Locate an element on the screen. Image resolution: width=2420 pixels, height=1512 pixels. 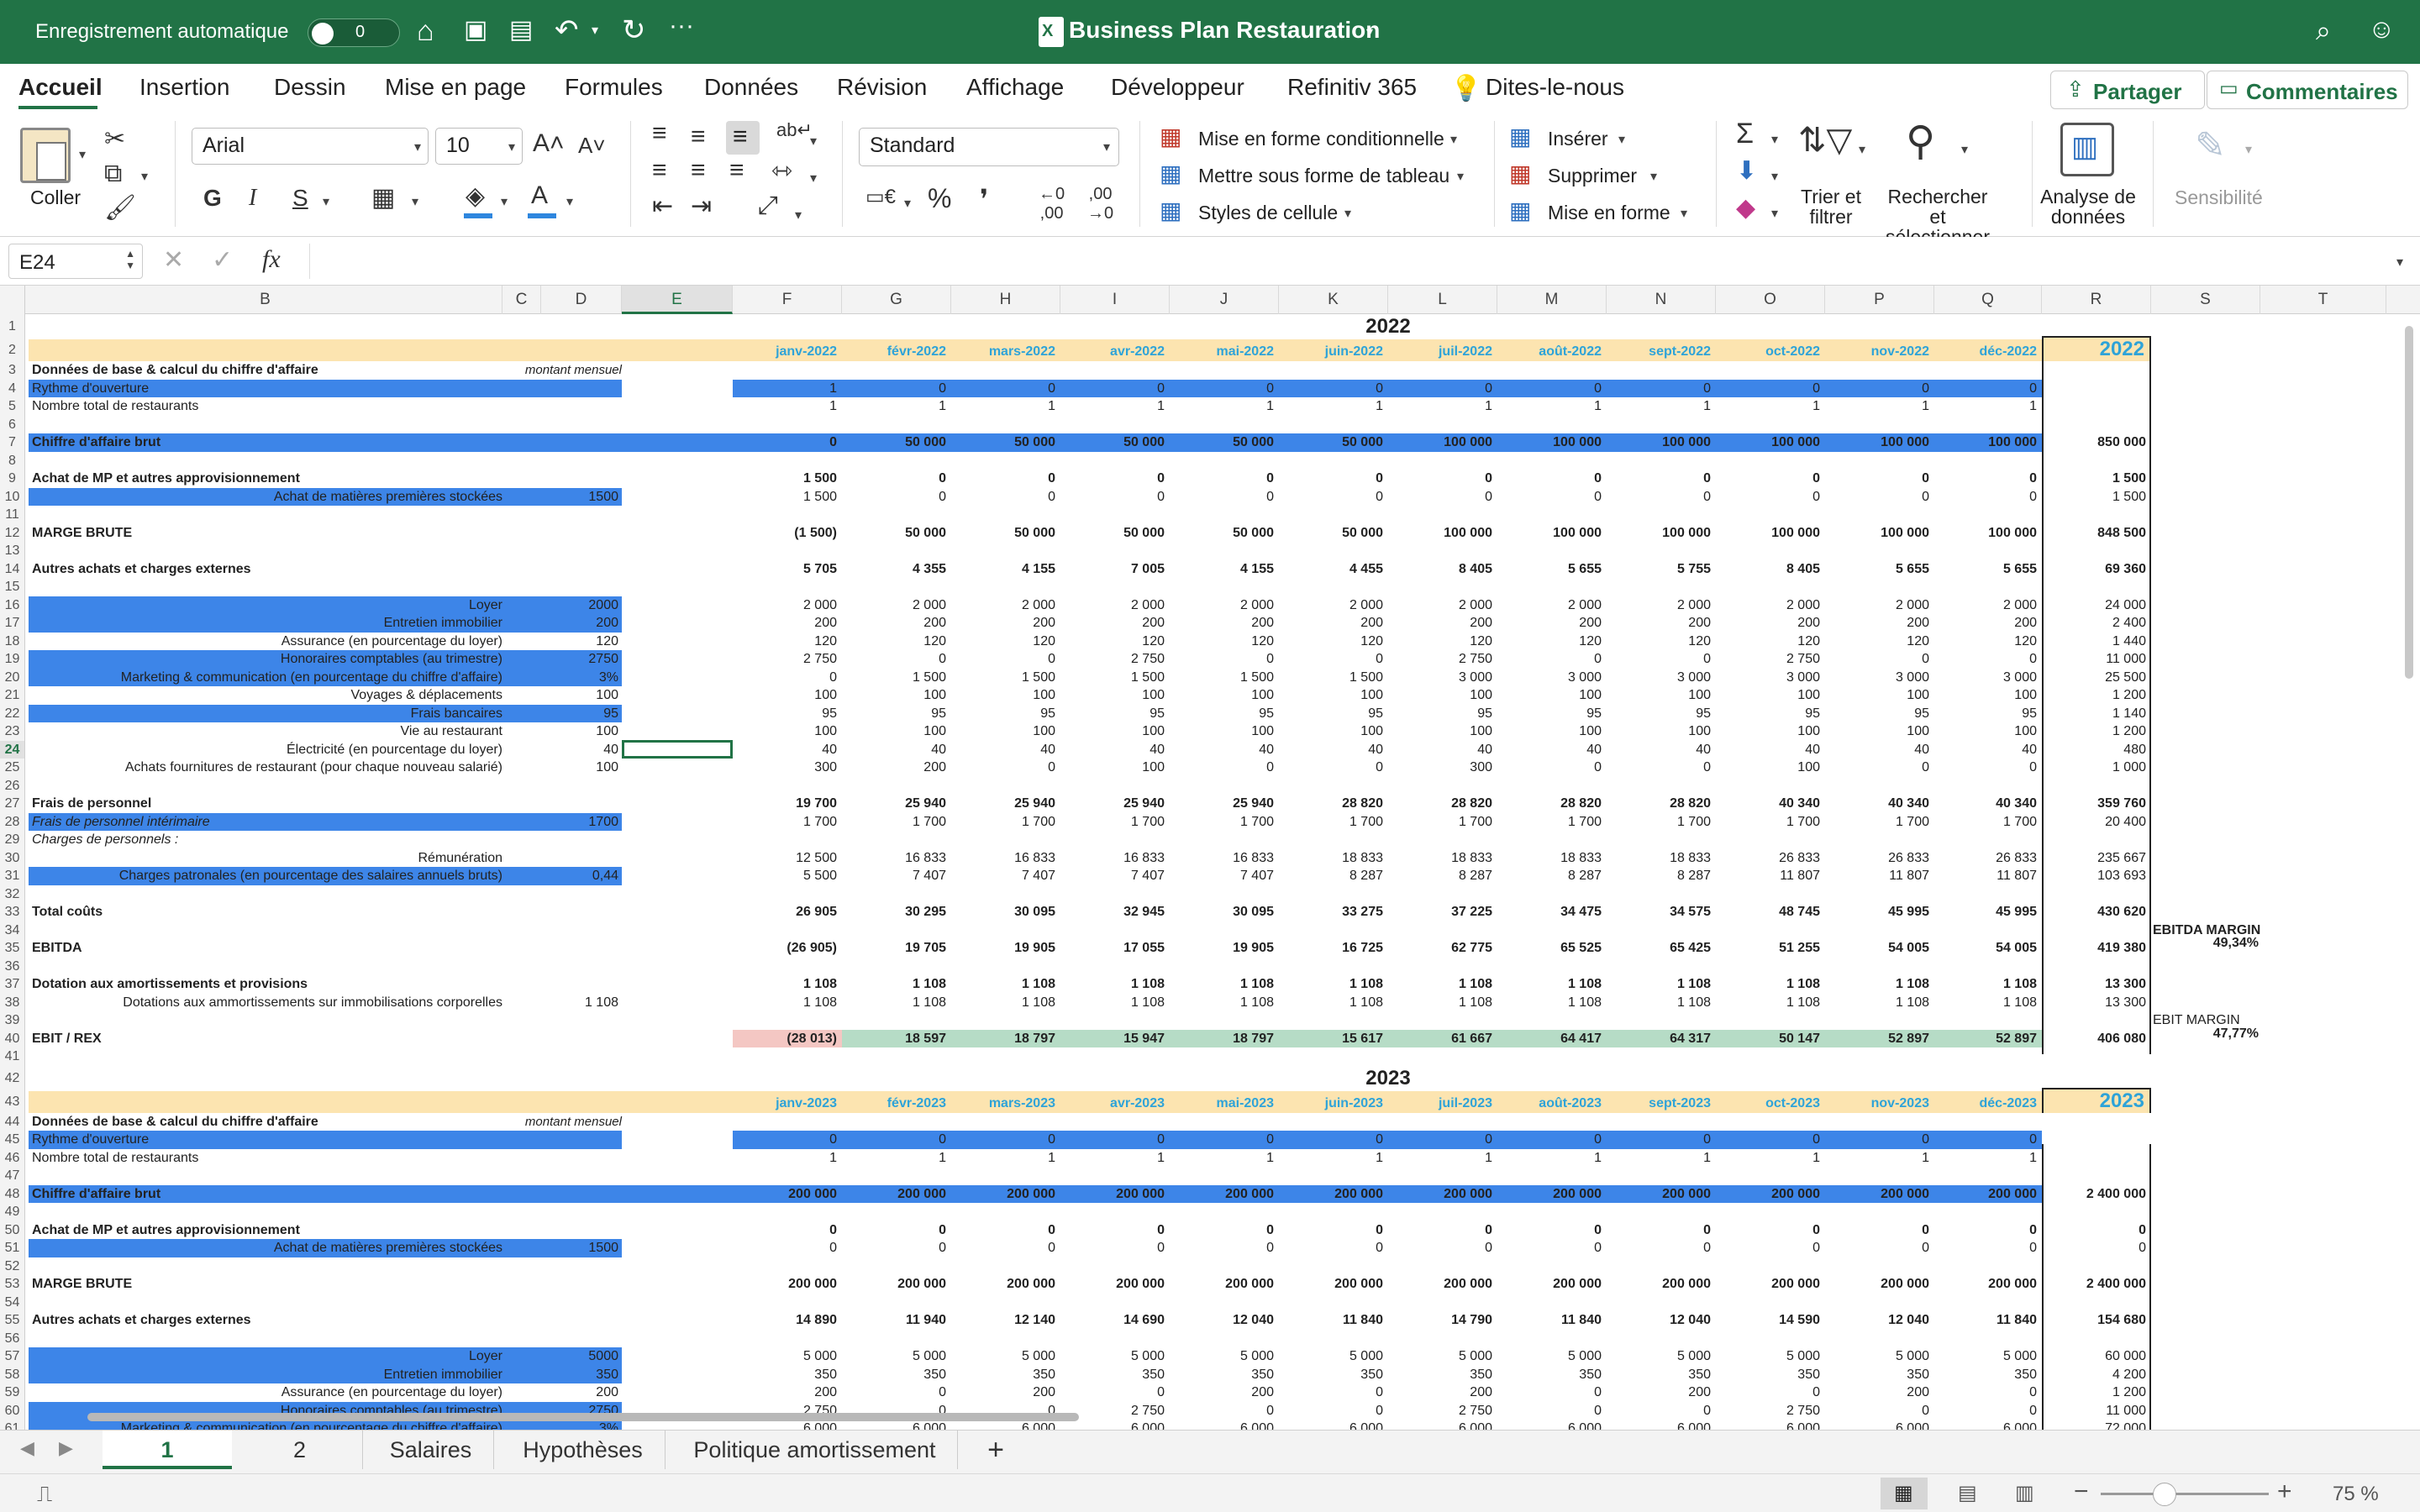
row-header: 2 is located at coordinates (12, 350).